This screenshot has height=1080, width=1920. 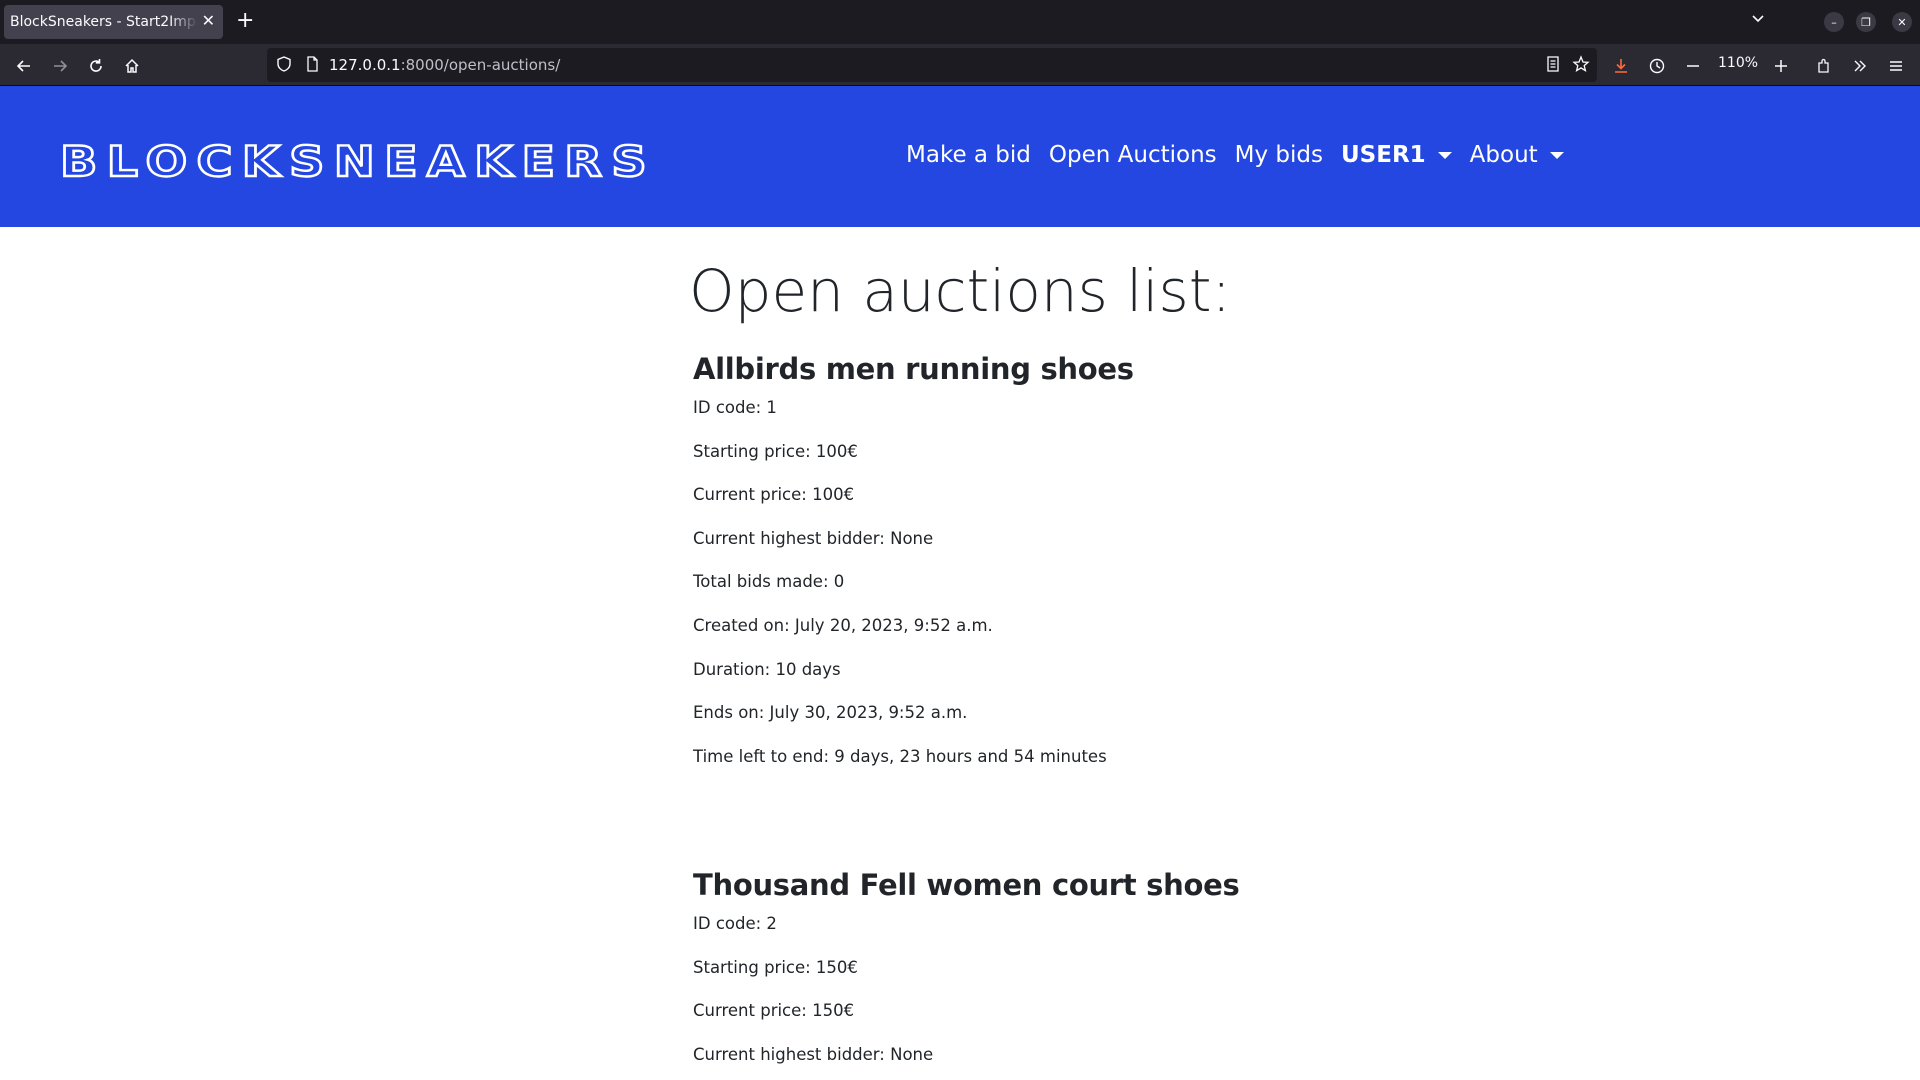 I want to click on nav-user-dropdown: USER1, so click(x=1396, y=155).